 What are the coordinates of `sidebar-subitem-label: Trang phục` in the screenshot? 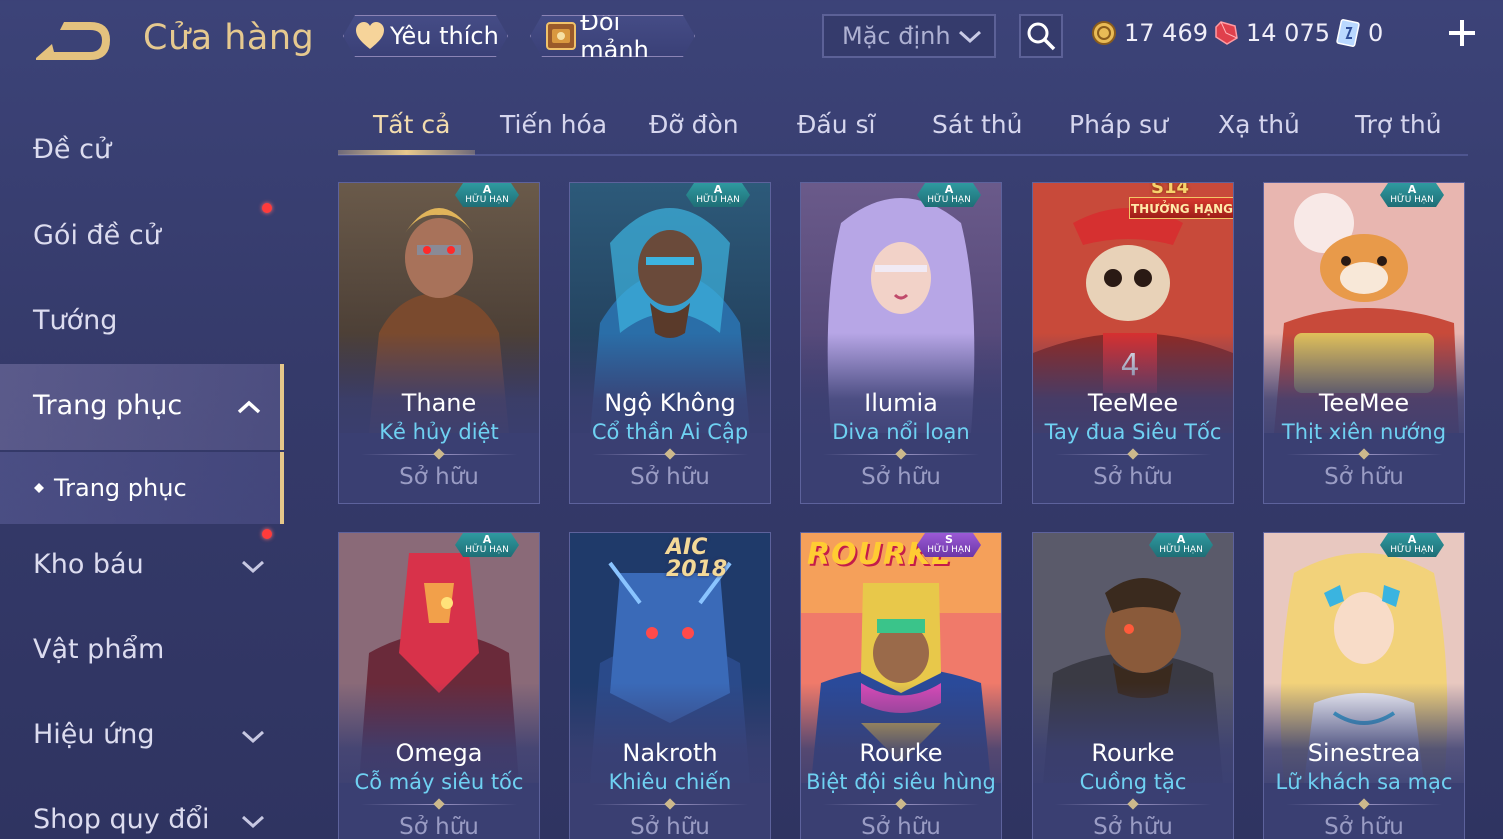 It's located at (120, 488).